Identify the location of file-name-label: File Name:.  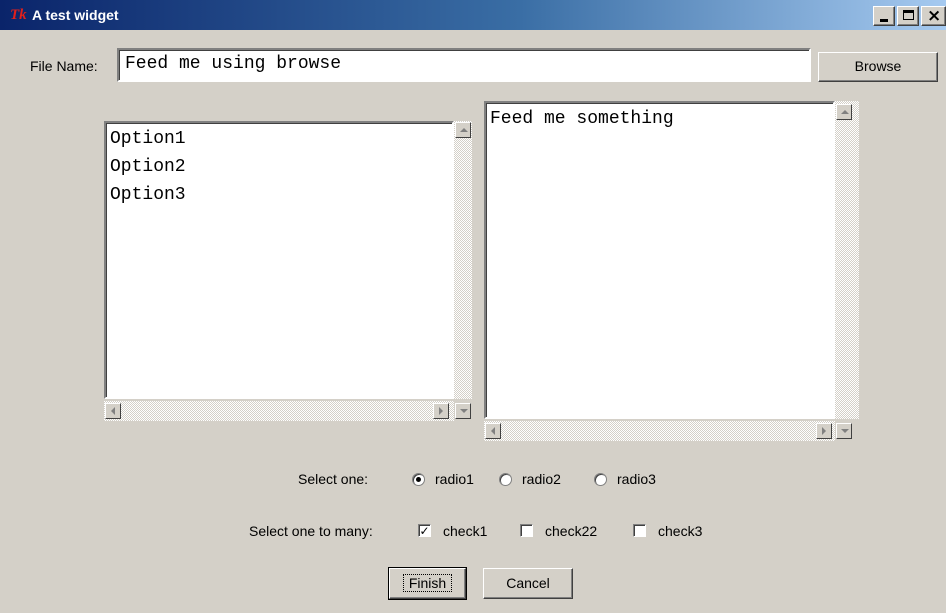
(64, 66).